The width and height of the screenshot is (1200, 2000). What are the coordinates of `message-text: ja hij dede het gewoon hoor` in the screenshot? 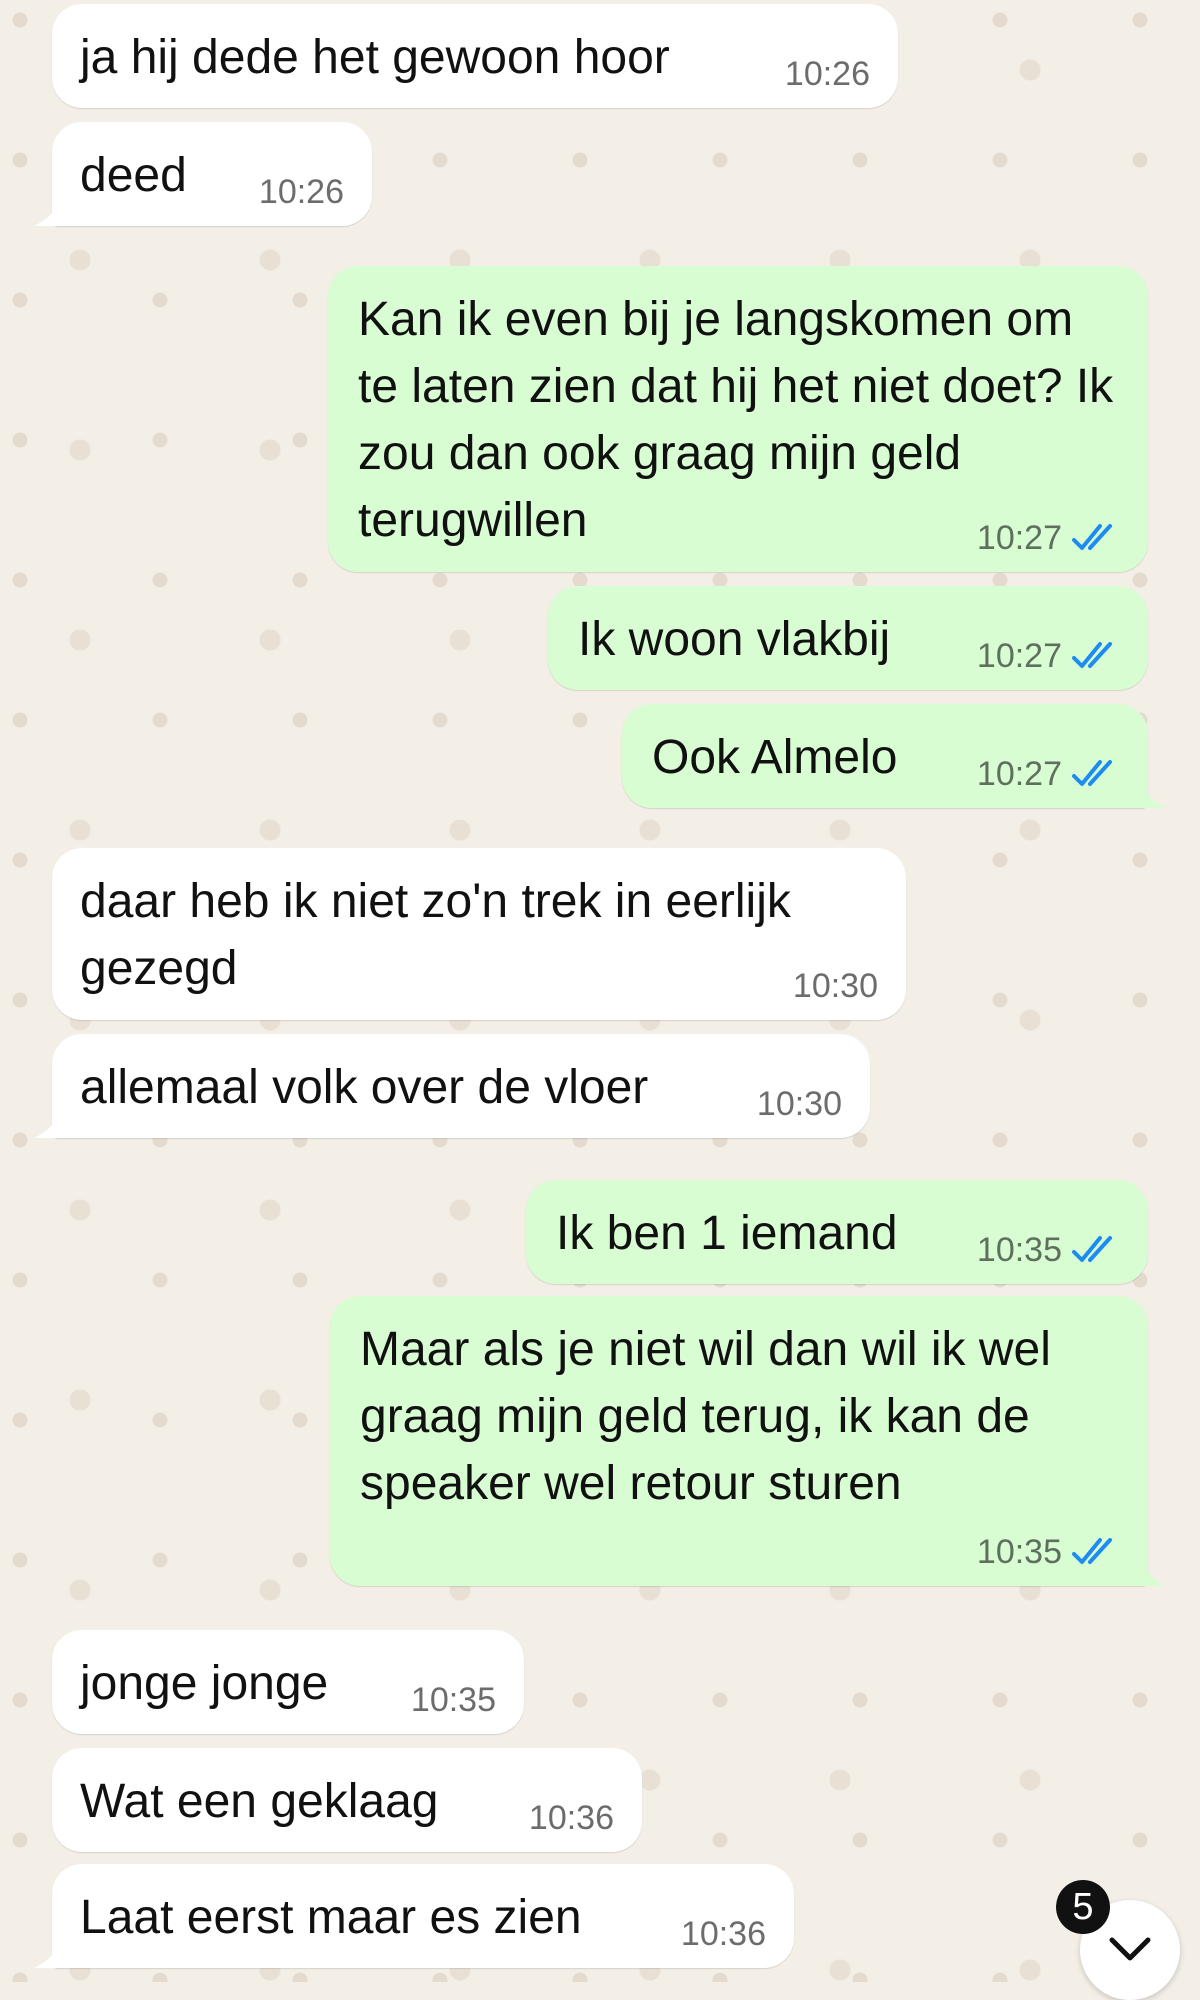 It's located at (375, 57).